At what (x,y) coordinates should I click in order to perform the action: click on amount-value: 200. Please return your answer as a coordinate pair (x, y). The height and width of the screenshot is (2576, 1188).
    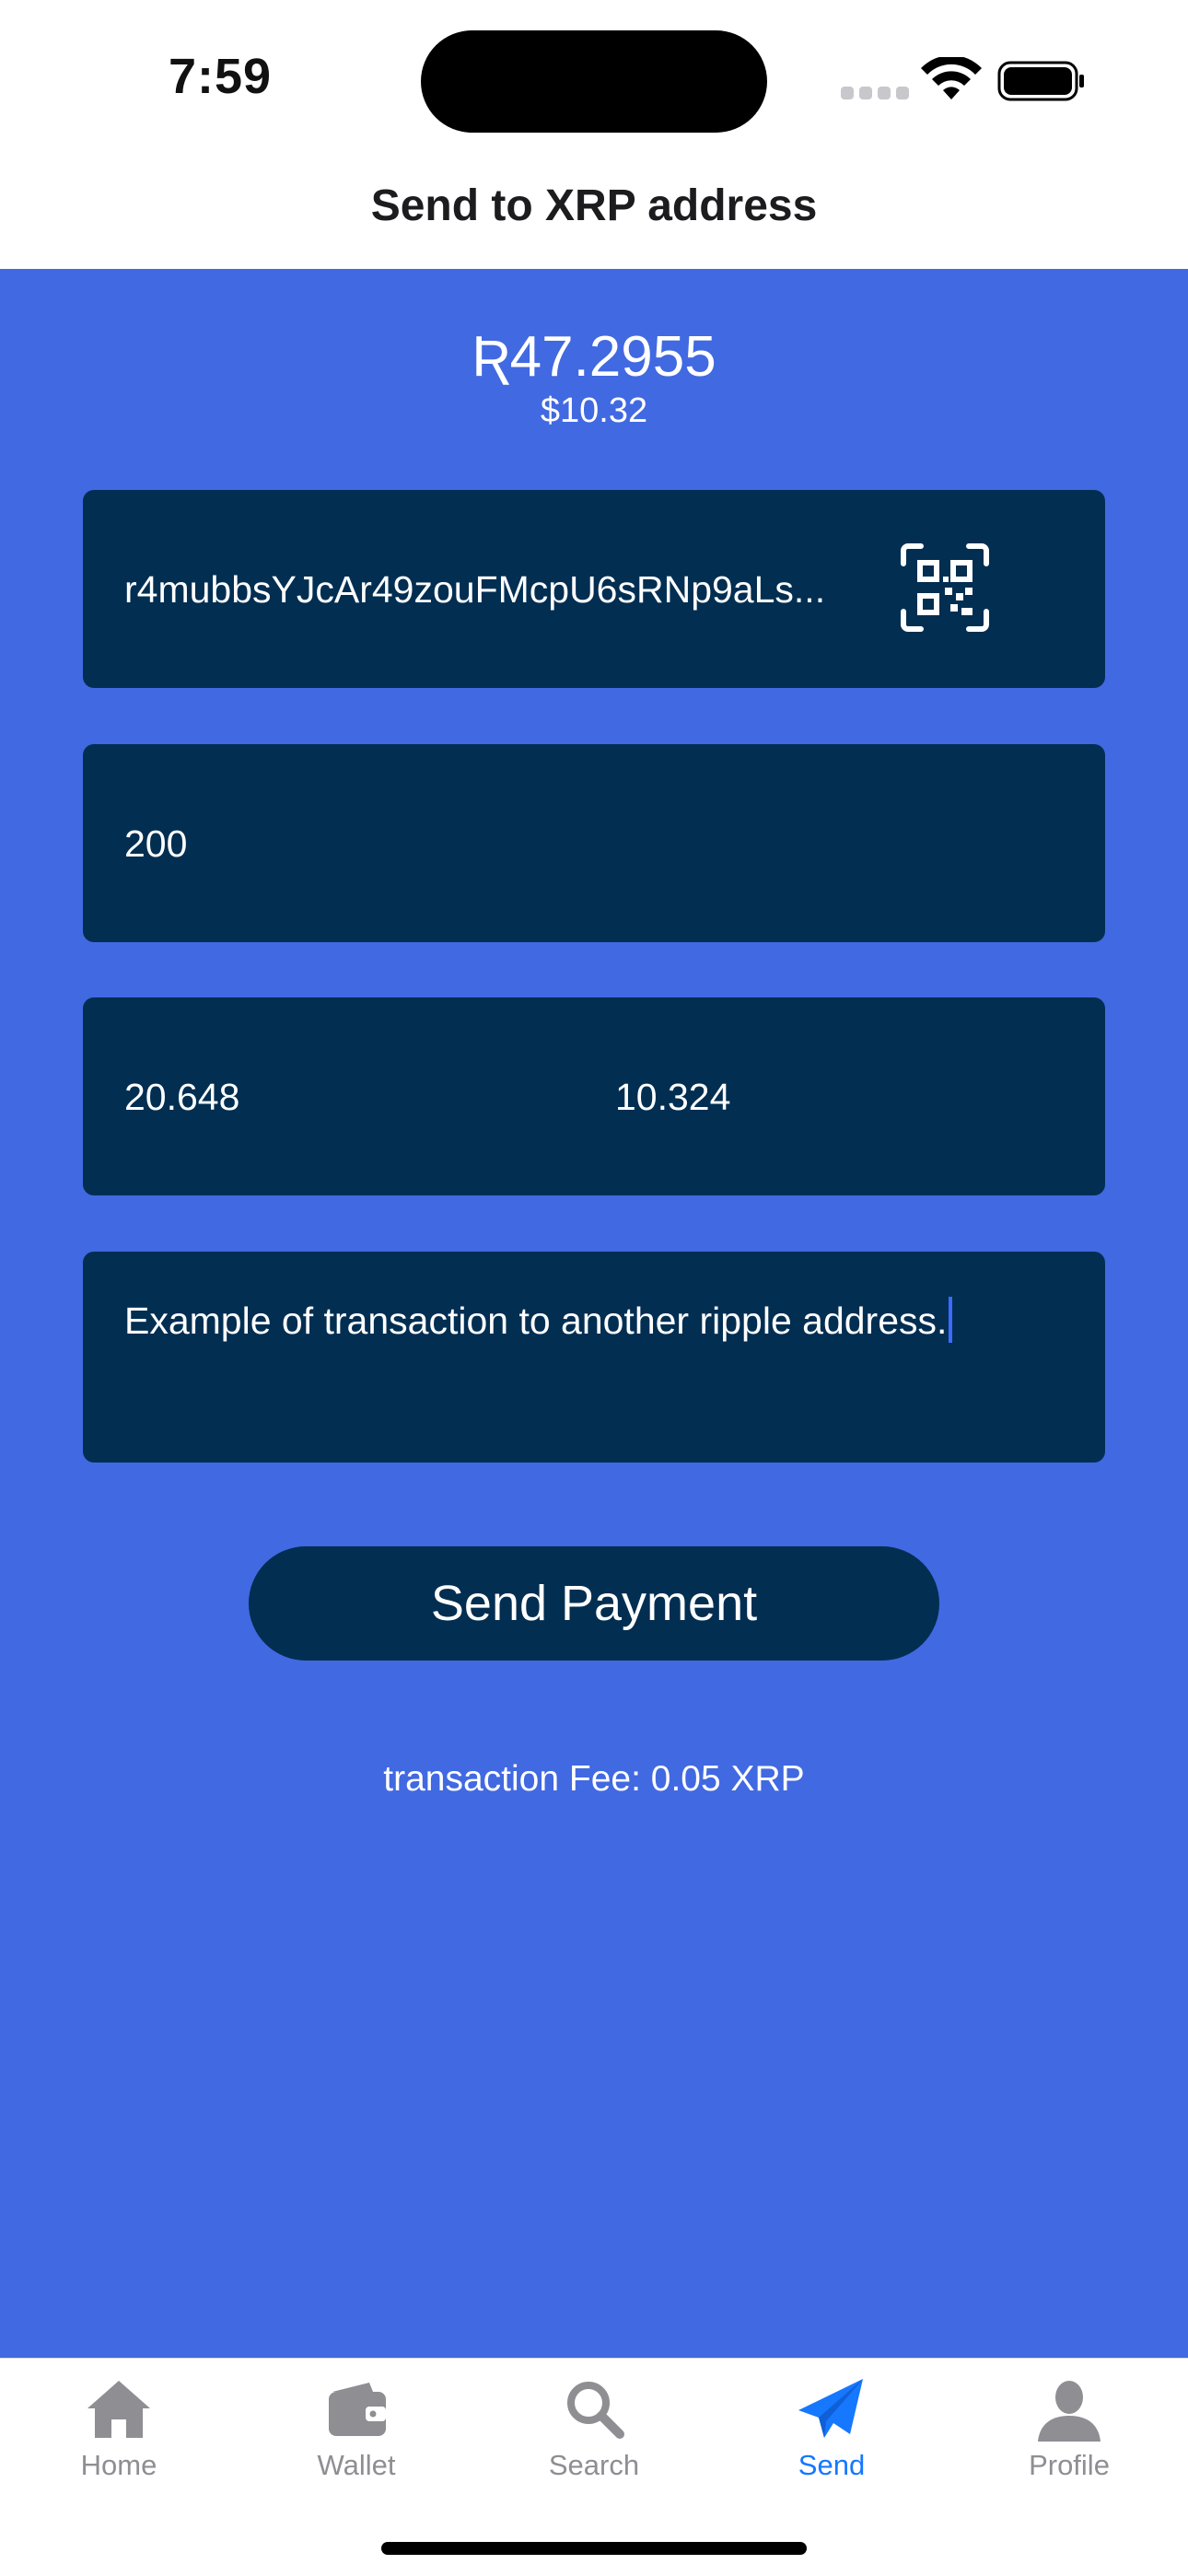
    Looking at the image, I should click on (156, 843).